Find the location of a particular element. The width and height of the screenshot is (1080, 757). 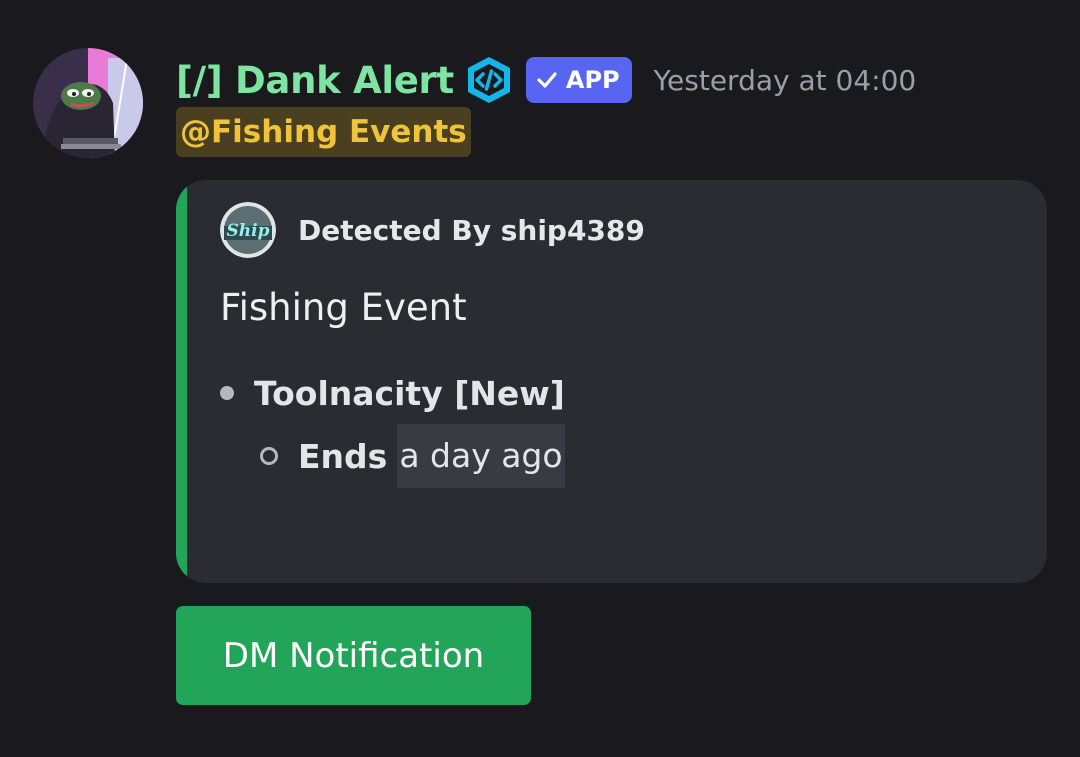

relative-timestamp: a day ago is located at coordinates (481, 456).